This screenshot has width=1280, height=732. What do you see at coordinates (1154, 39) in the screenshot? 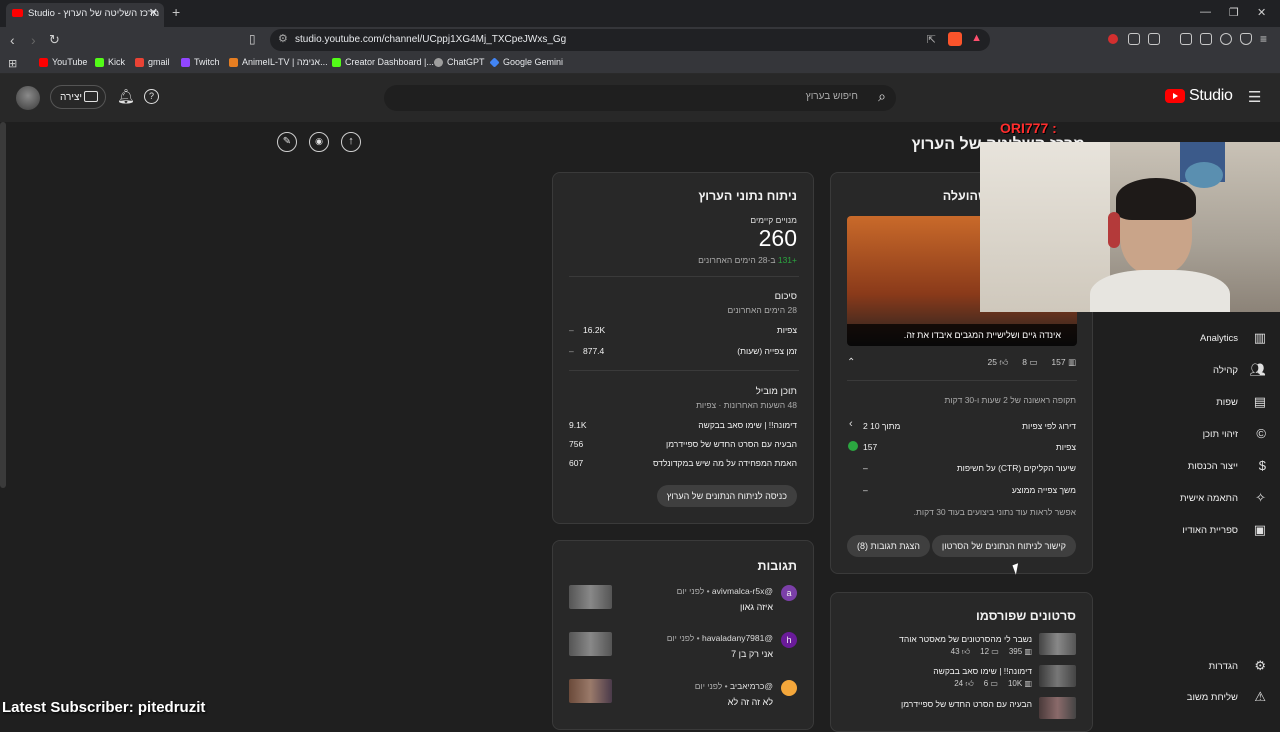
I see `extension-box-icon` at bounding box center [1154, 39].